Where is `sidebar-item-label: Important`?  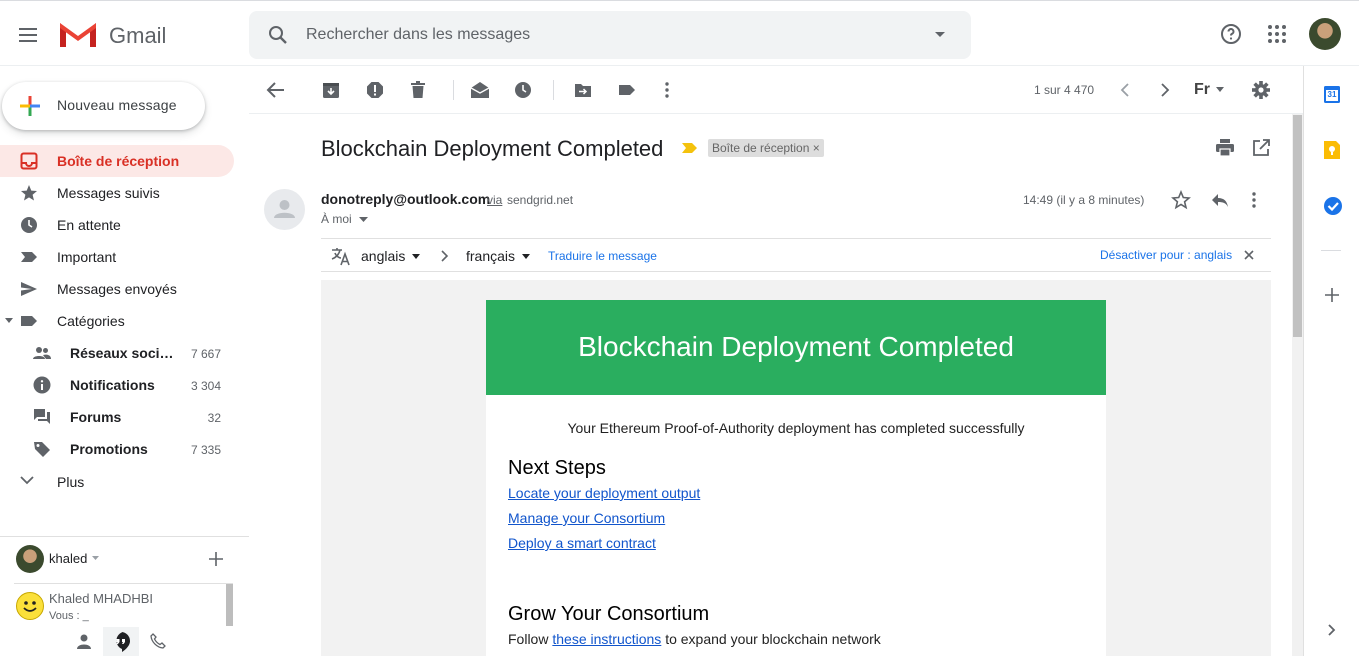
sidebar-item-label: Important is located at coordinates (87, 257).